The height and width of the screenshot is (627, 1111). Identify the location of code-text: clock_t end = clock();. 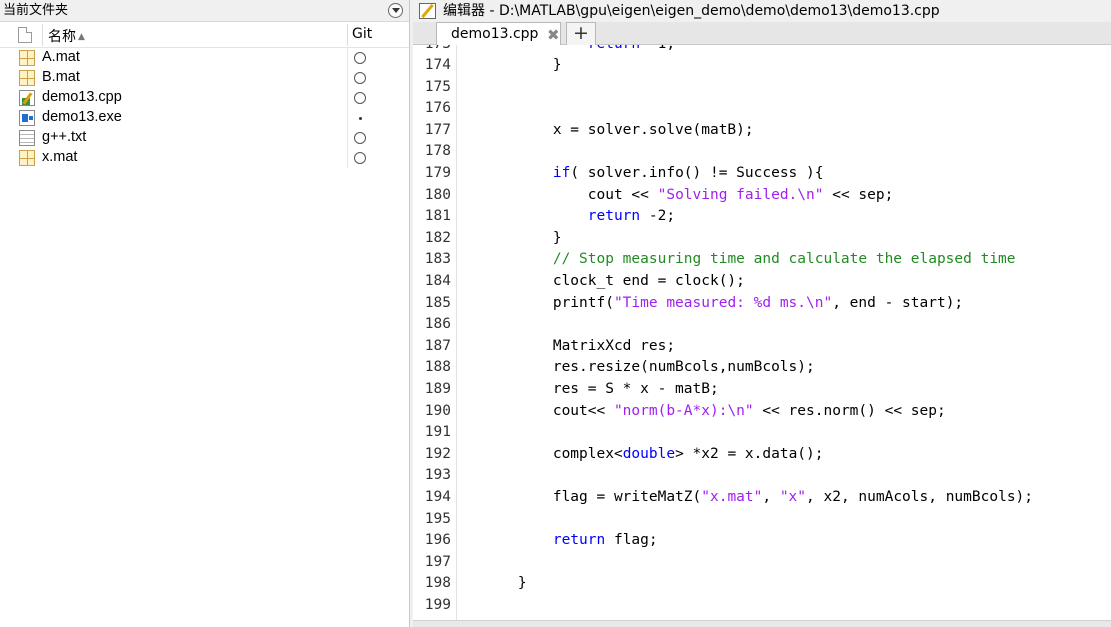
(614, 282).